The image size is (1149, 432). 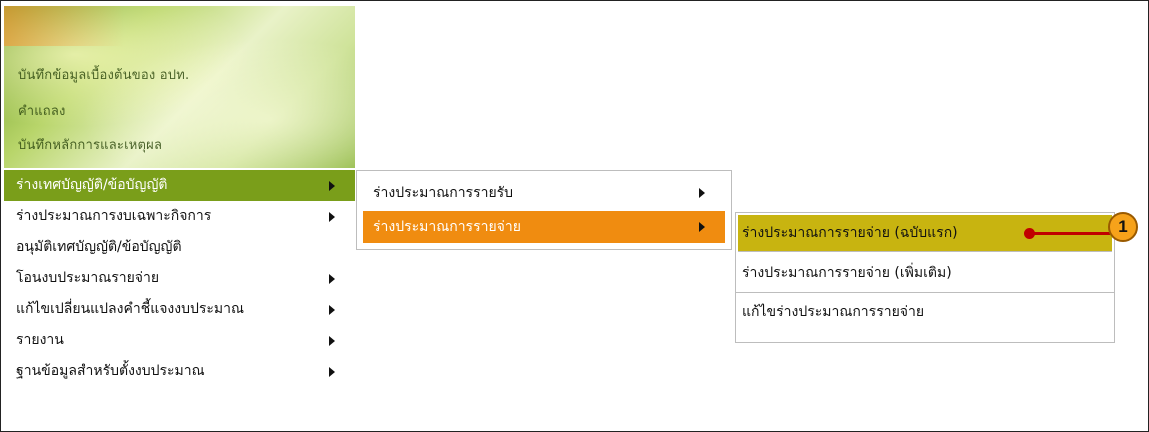 What do you see at coordinates (40, 340) in the screenshot?
I see `menu-item-label: รายงาน` at bounding box center [40, 340].